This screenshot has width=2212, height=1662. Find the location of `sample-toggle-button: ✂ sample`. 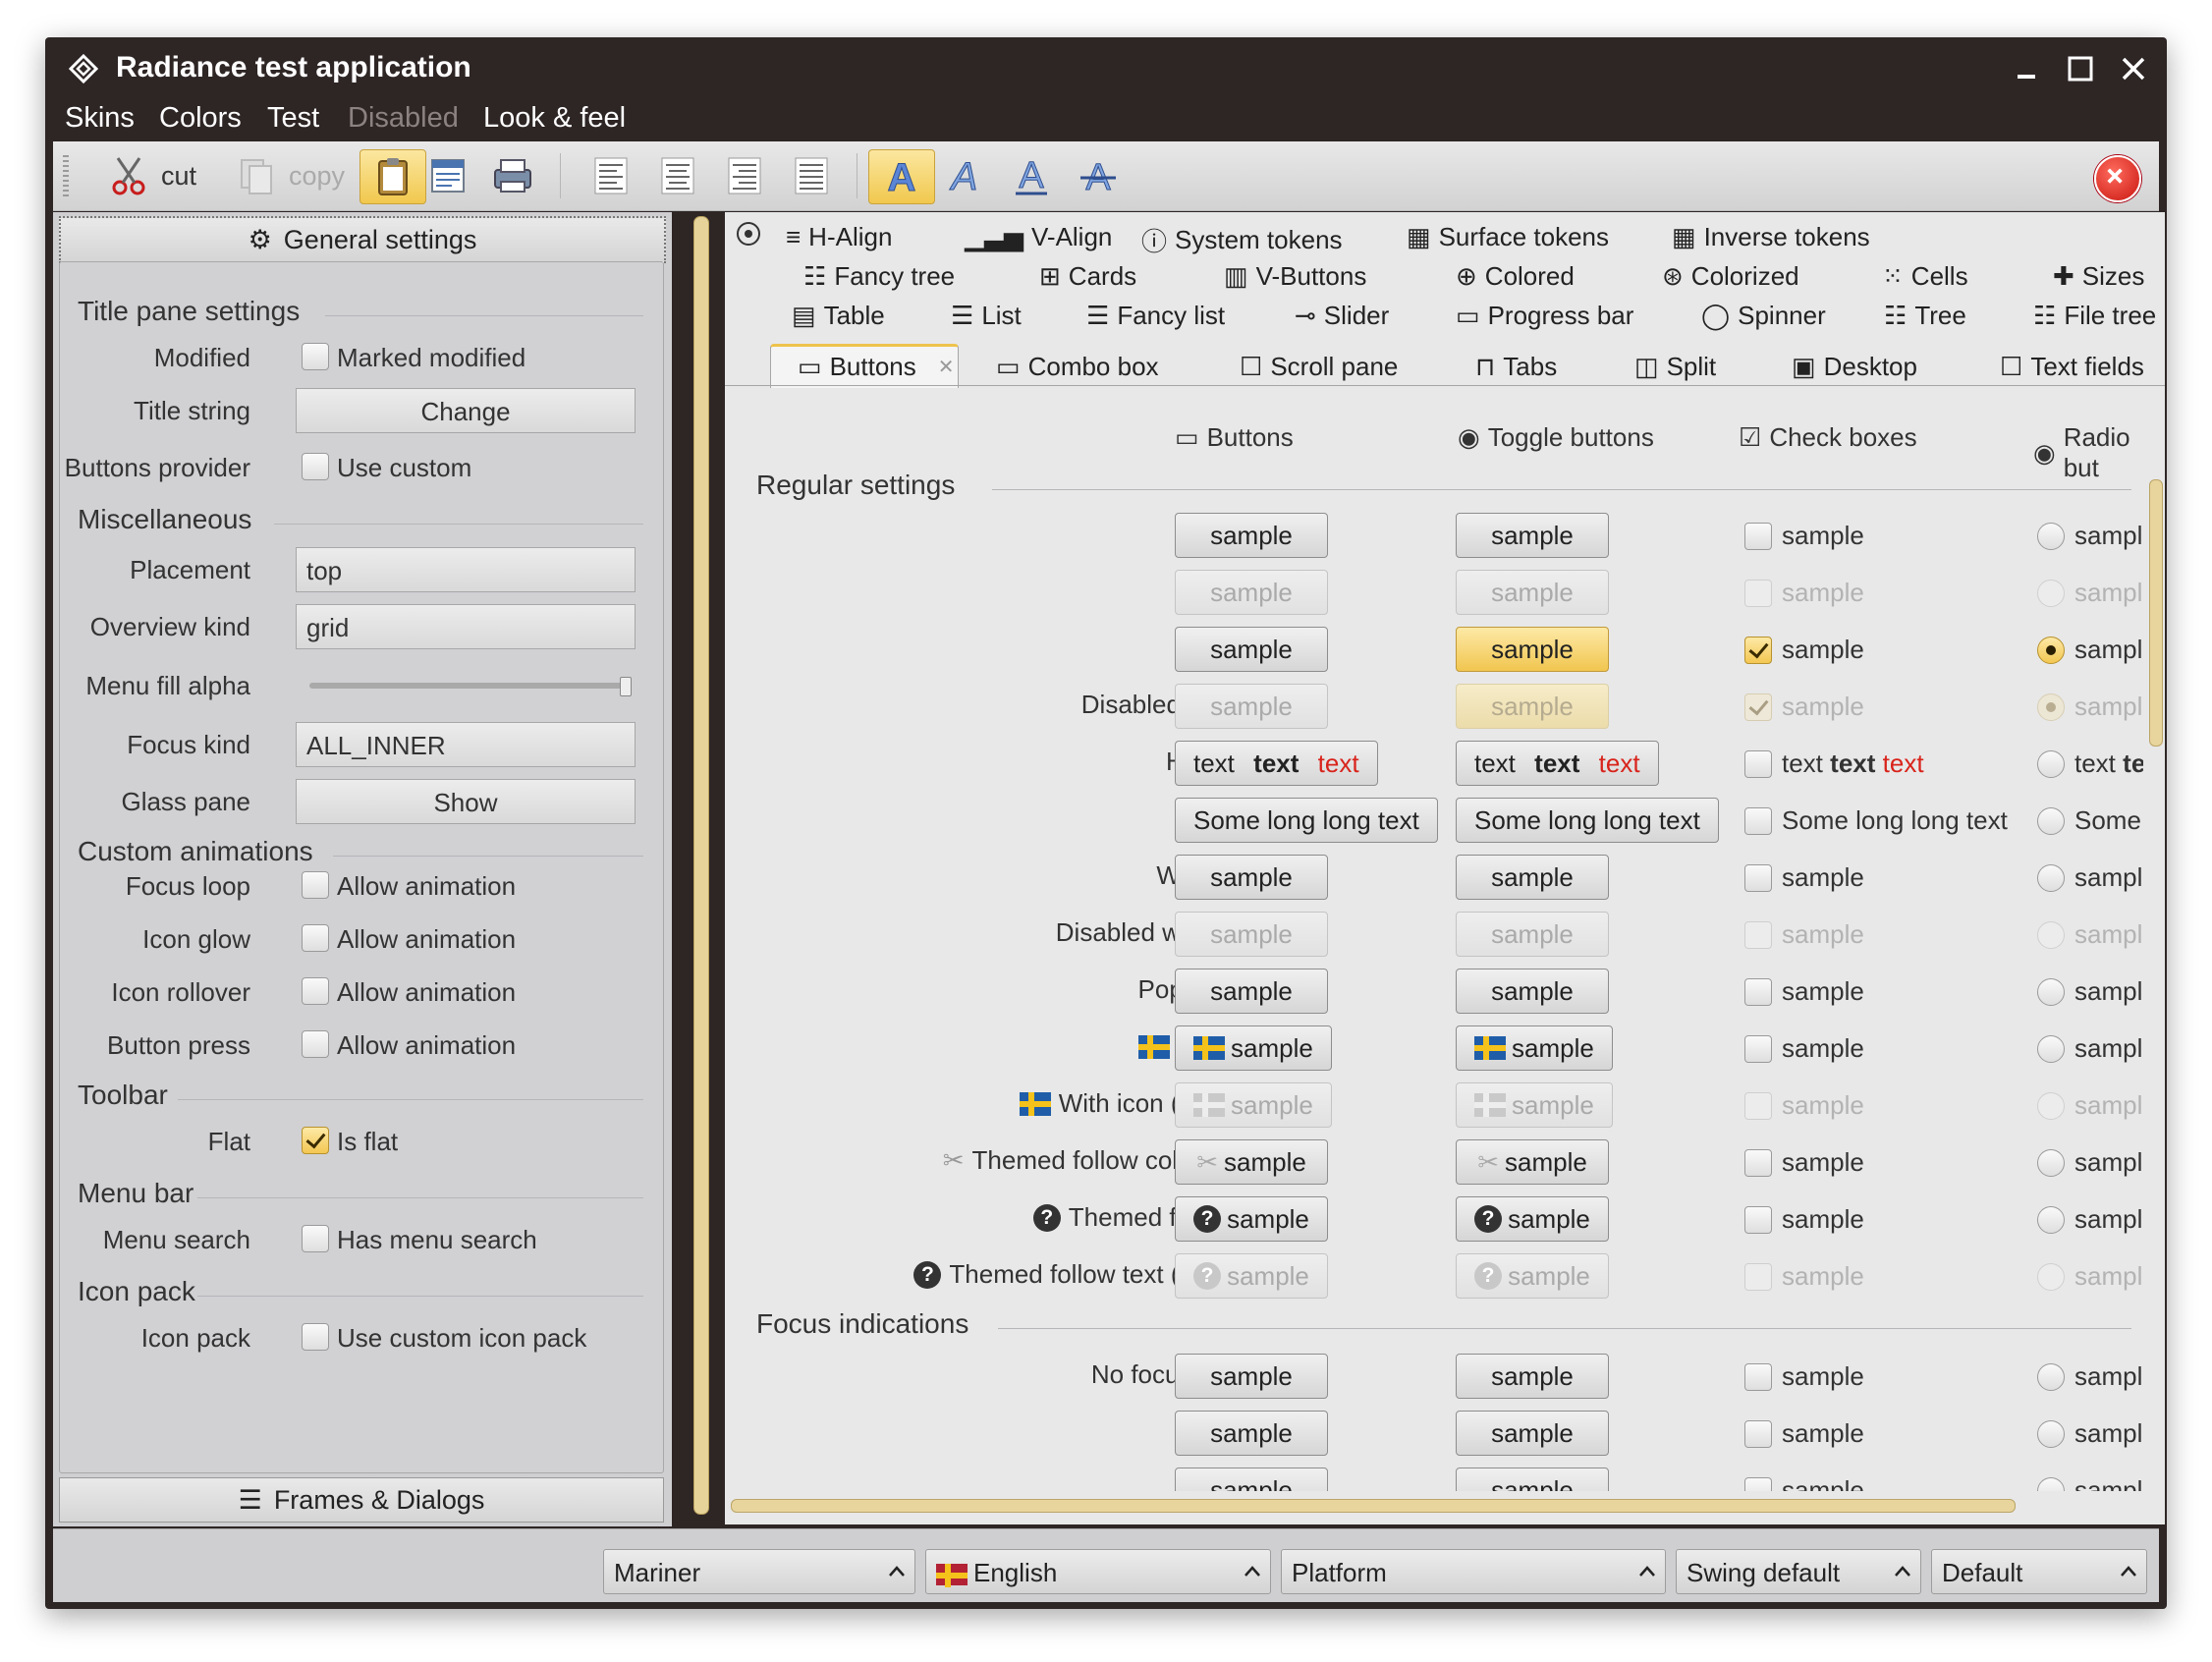

sample-toggle-button: ✂ sample is located at coordinates (1532, 1162).